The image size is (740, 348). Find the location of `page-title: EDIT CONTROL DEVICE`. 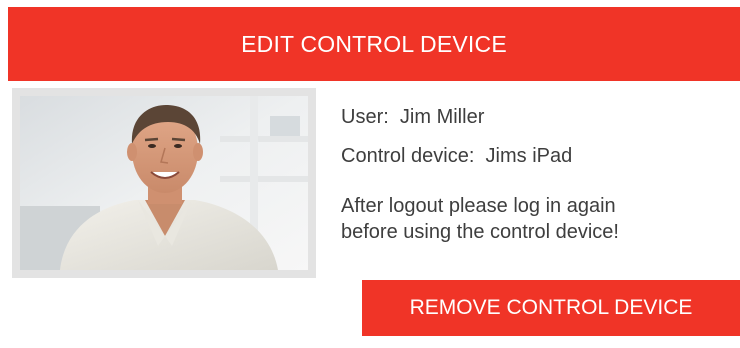

page-title: EDIT CONTROL DEVICE is located at coordinates (374, 43).